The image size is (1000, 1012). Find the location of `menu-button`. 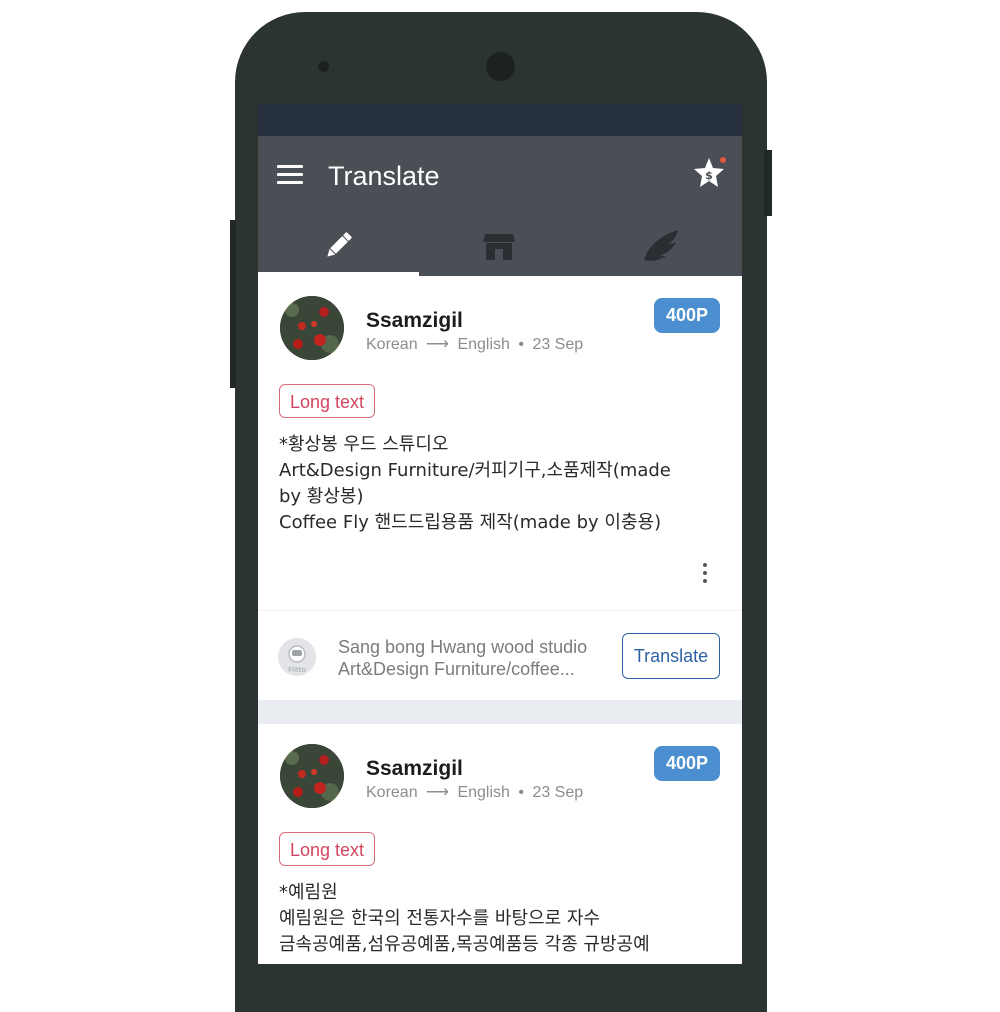

menu-button is located at coordinates (290, 176).